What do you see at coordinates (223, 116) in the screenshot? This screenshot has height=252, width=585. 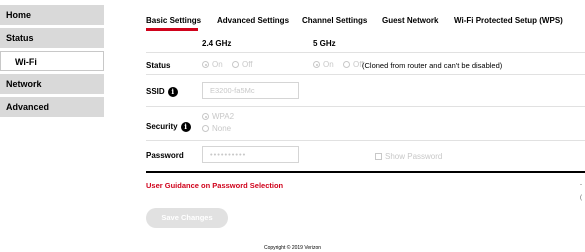 I see `radio-label: WPA2` at bounding box center [223, 116].